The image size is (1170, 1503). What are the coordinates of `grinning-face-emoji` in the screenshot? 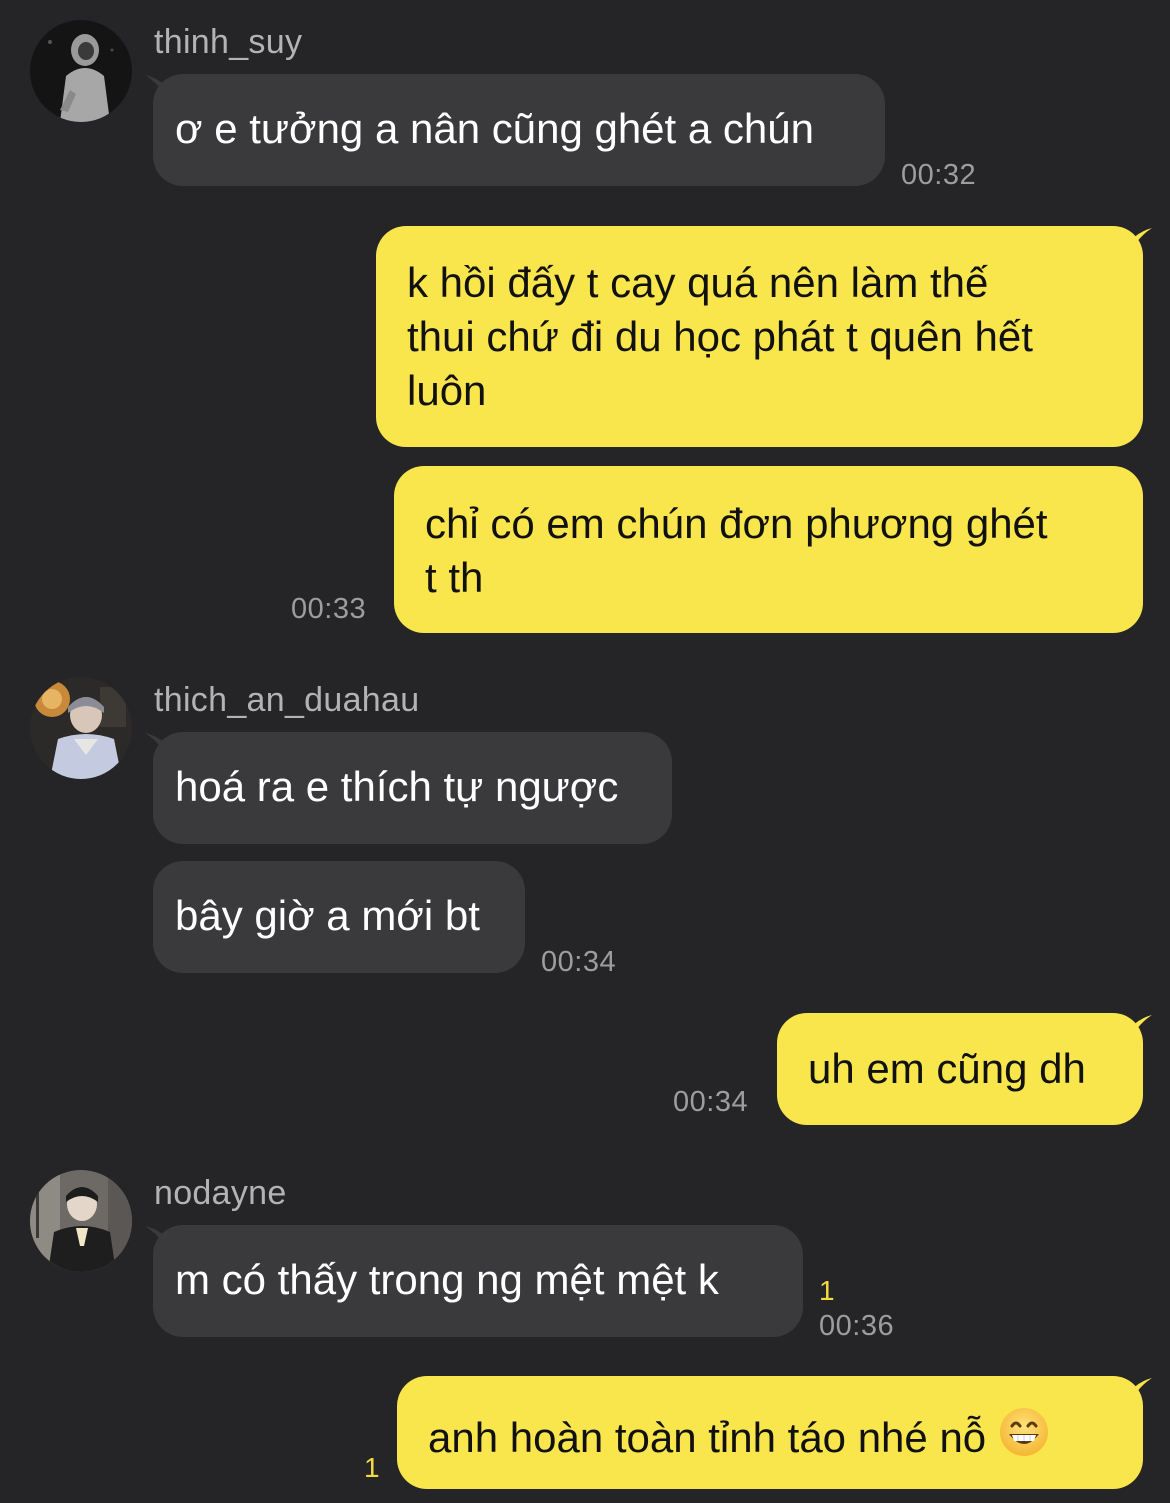 It's located at (1023, 1432).